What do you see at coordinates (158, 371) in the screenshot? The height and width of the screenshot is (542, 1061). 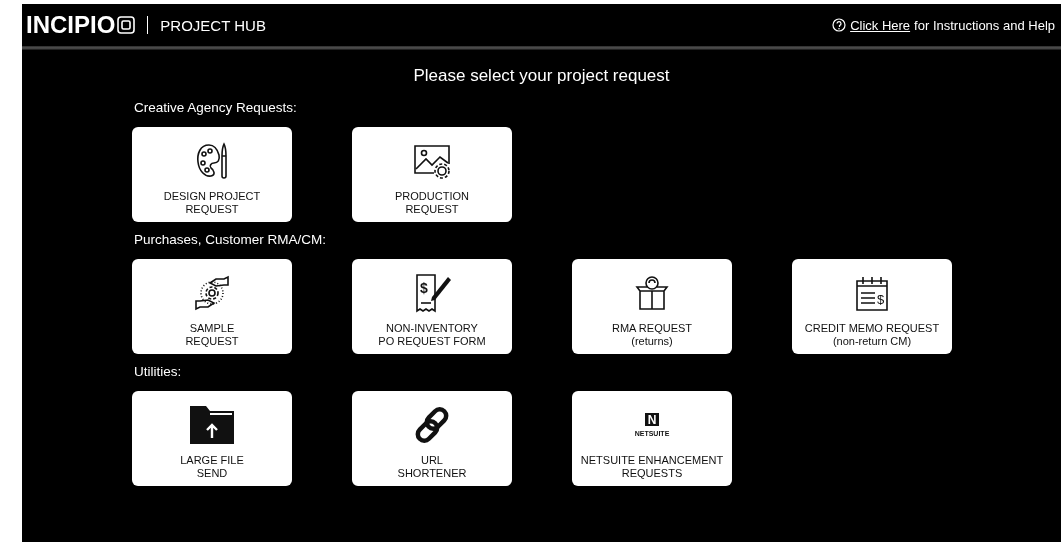 I see `section-title: Utilities:` at bounding box center [158, 371].